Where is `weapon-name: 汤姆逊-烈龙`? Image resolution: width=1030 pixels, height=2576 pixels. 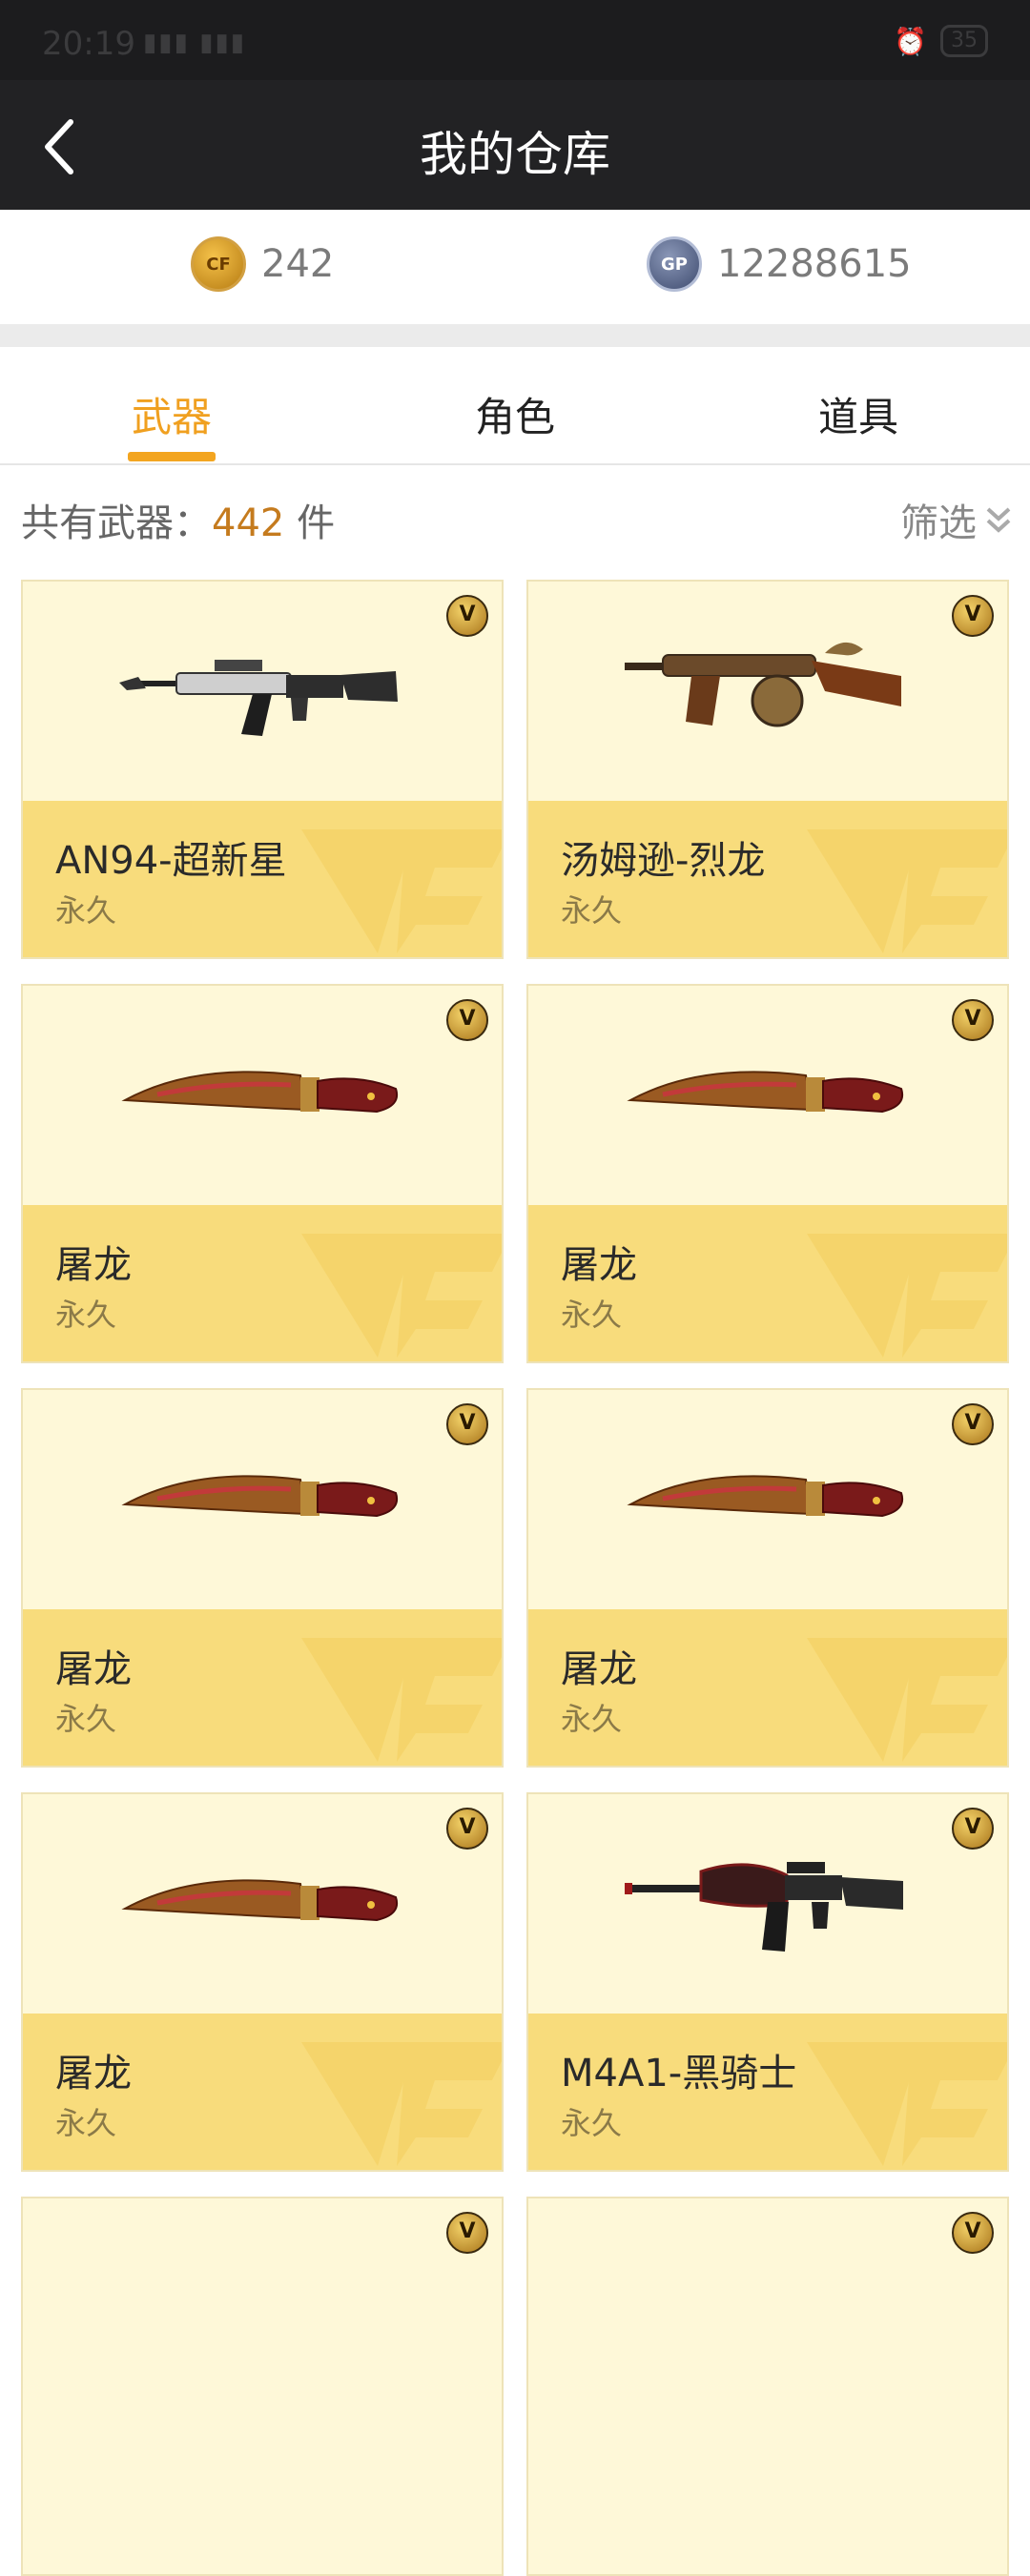 weapon-name: 汤姆逊-烈龙 is located at coordinates (663, 861).